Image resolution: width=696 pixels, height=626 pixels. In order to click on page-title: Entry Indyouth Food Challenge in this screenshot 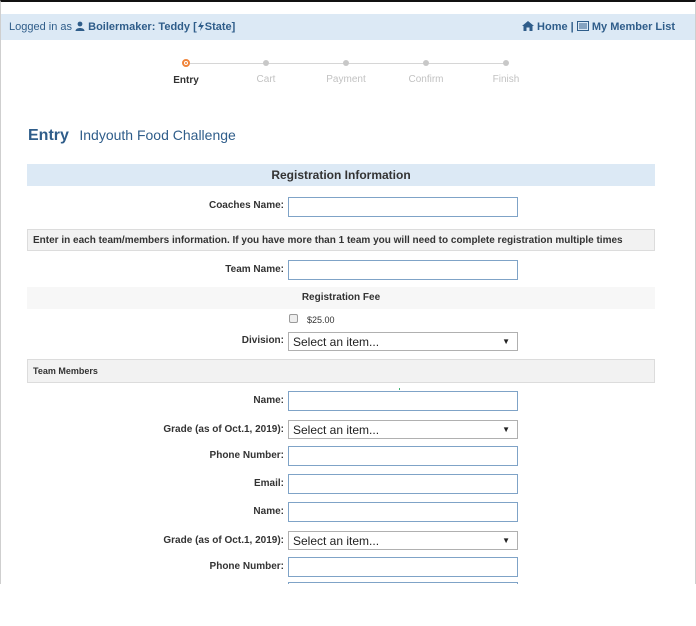, I will do `click(132, 136)`.